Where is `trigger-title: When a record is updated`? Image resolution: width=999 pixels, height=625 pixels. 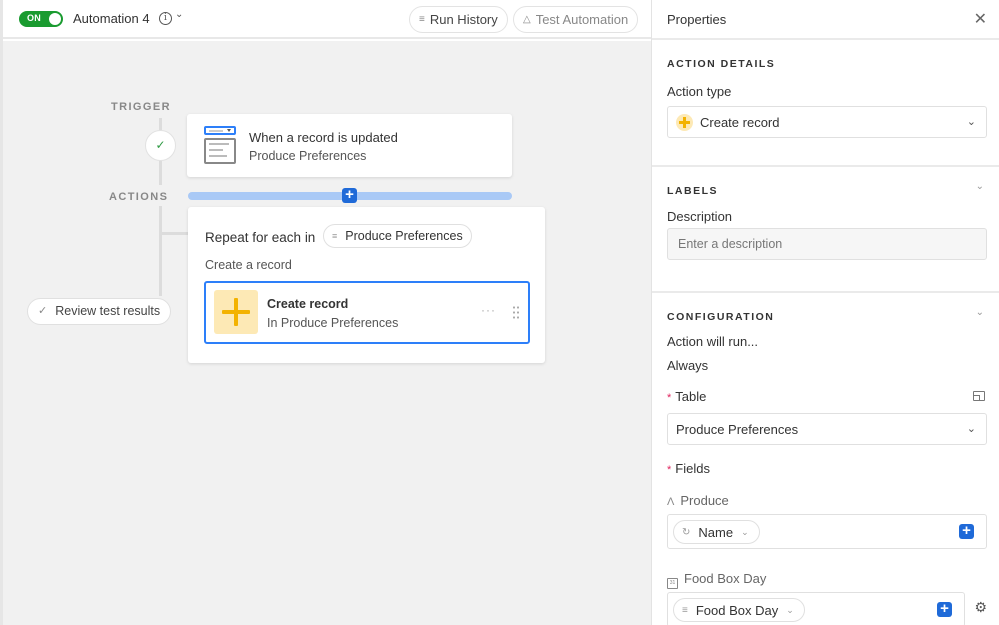 trigger-title: When a record is updated is located at coordinates (323, 137).